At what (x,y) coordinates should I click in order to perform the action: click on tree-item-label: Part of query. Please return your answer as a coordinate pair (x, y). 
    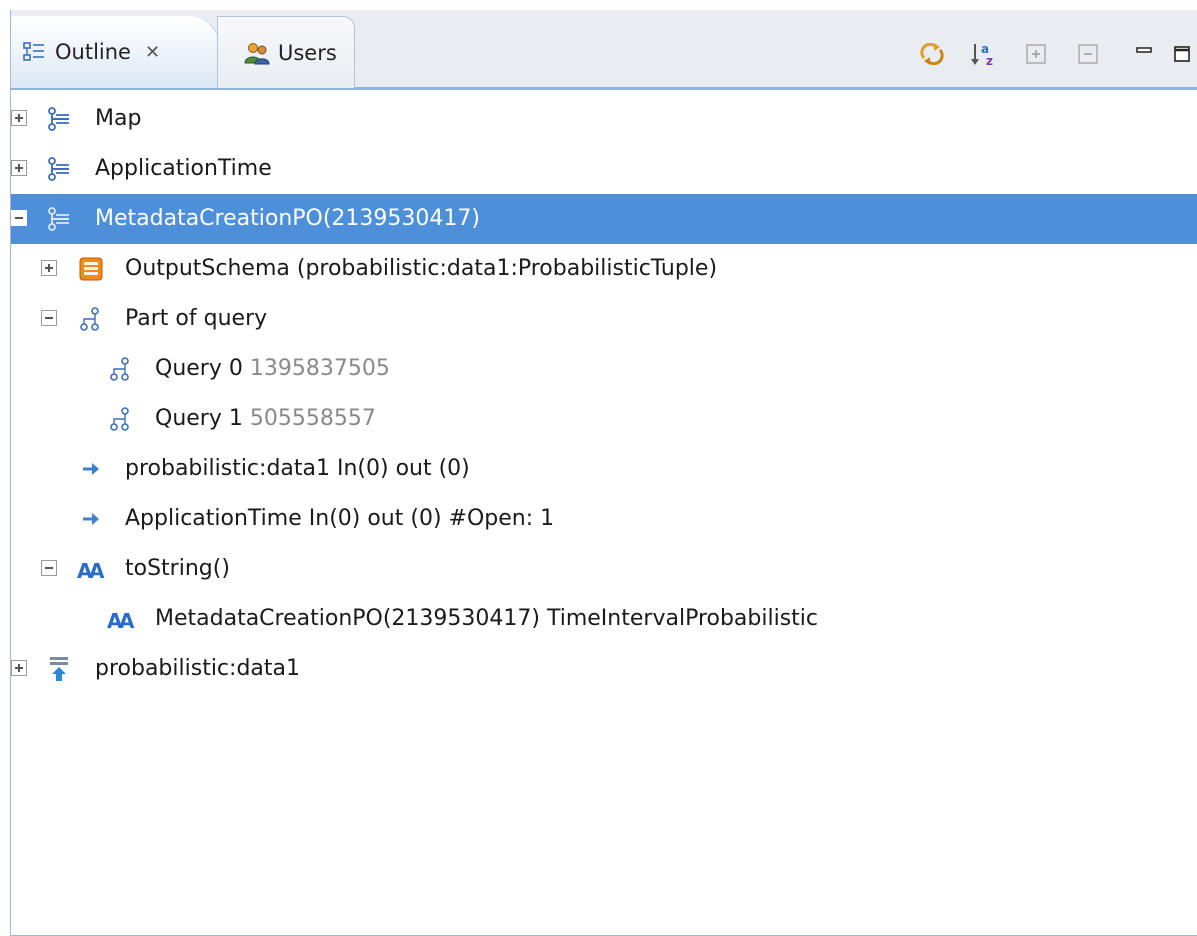
    Looking at the image, I should click on (196, 318).